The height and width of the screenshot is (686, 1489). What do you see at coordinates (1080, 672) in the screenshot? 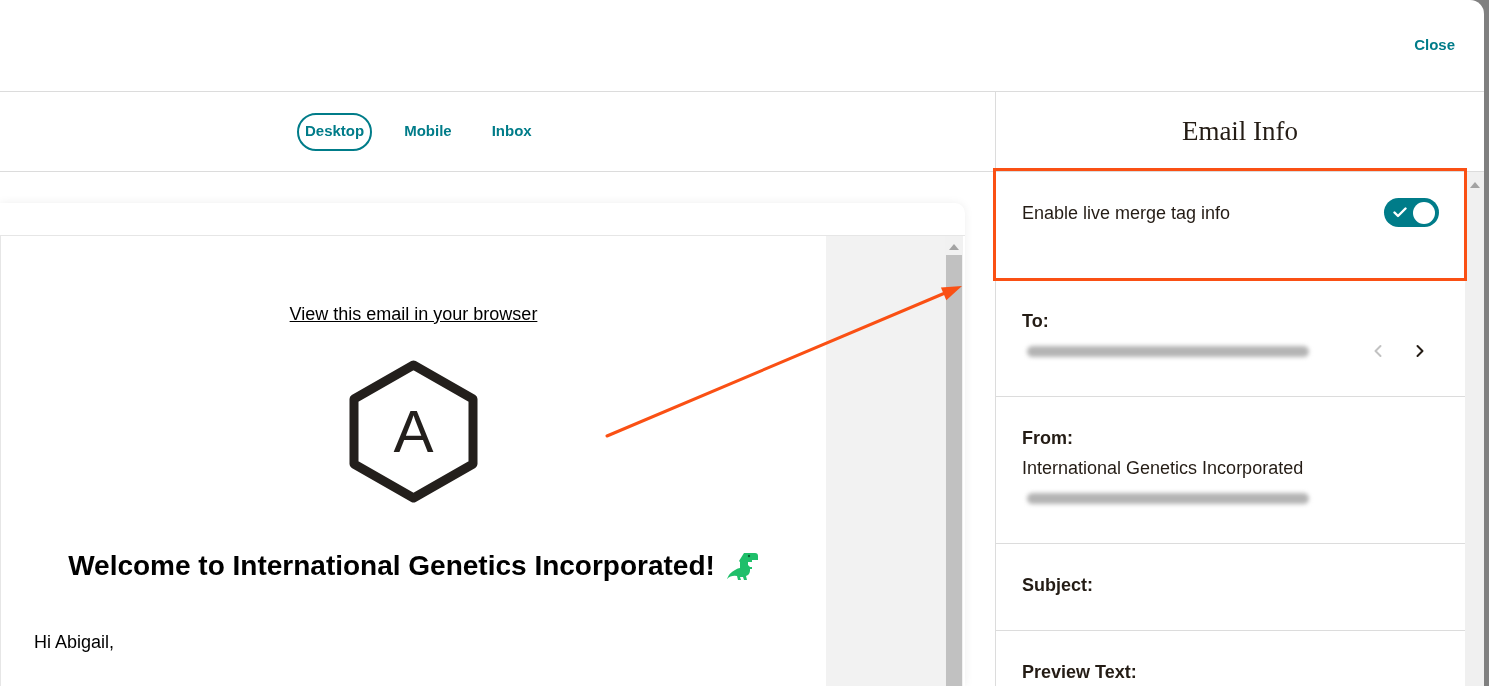
I see `field-label: Preview Text:` at bounding box center [1080, 672].